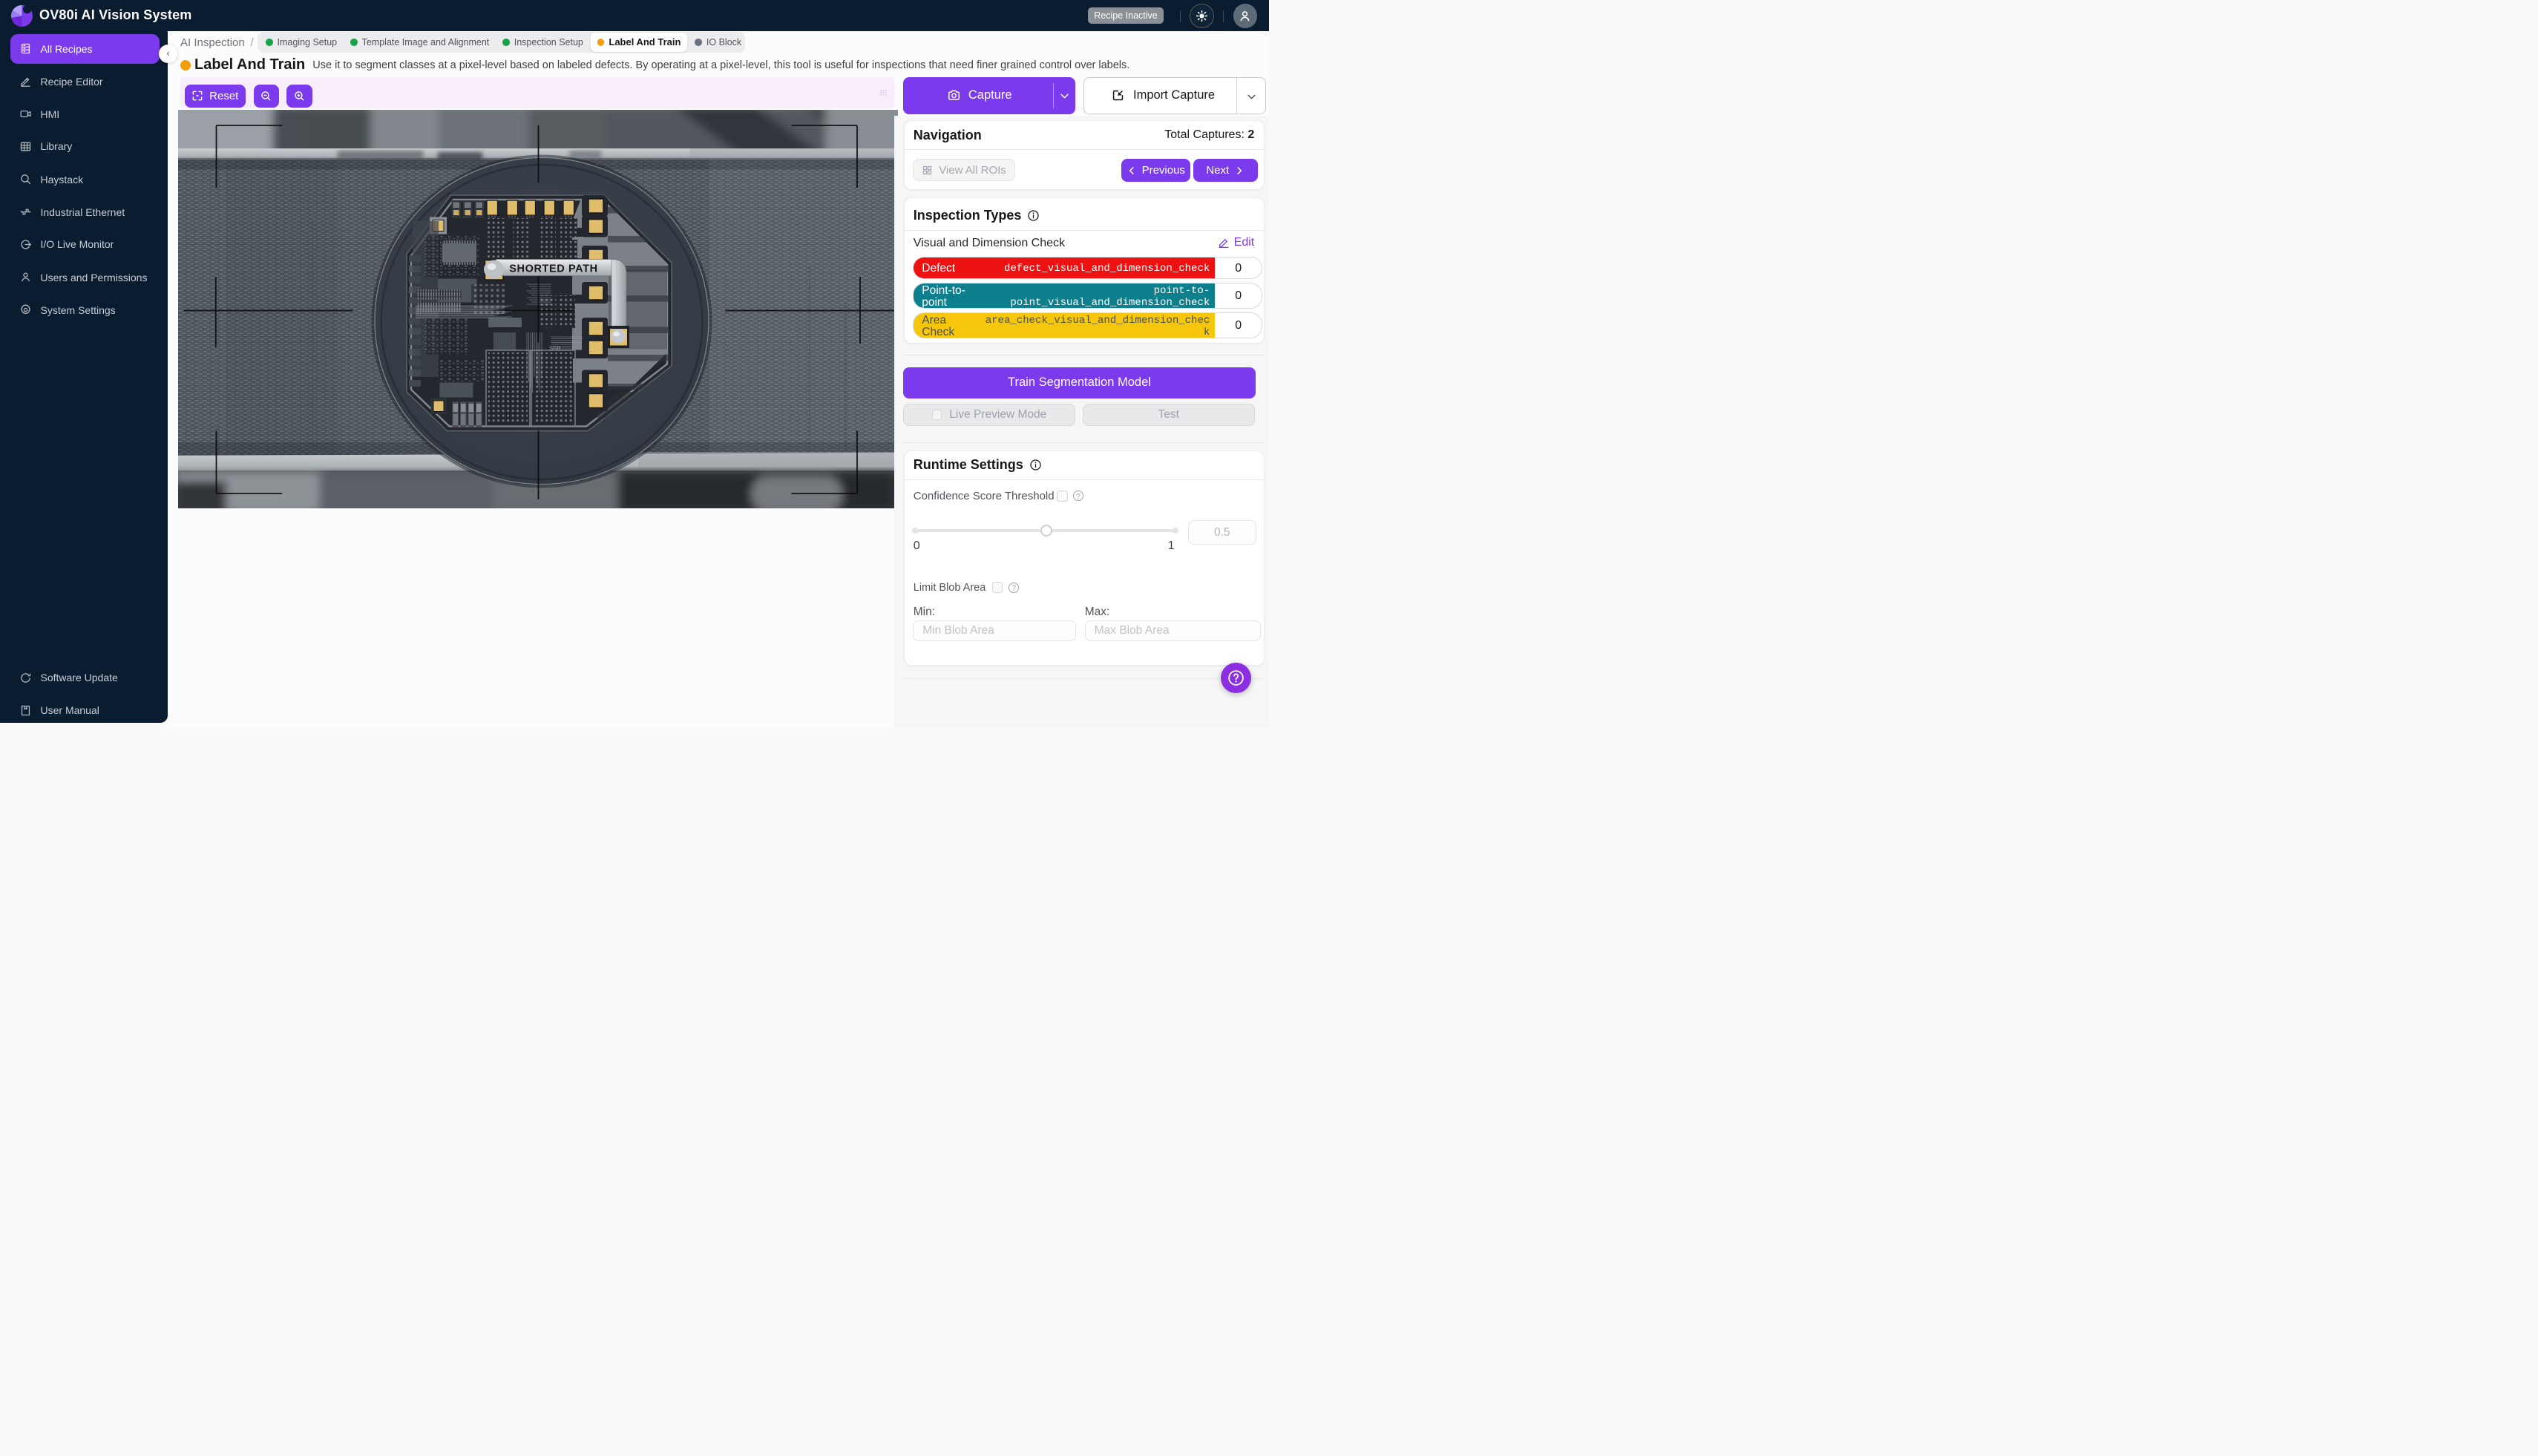  Describe the element at coordinates (553, 269) in the screenshot. I see `svg-text: SHORTED PATH` at that location.